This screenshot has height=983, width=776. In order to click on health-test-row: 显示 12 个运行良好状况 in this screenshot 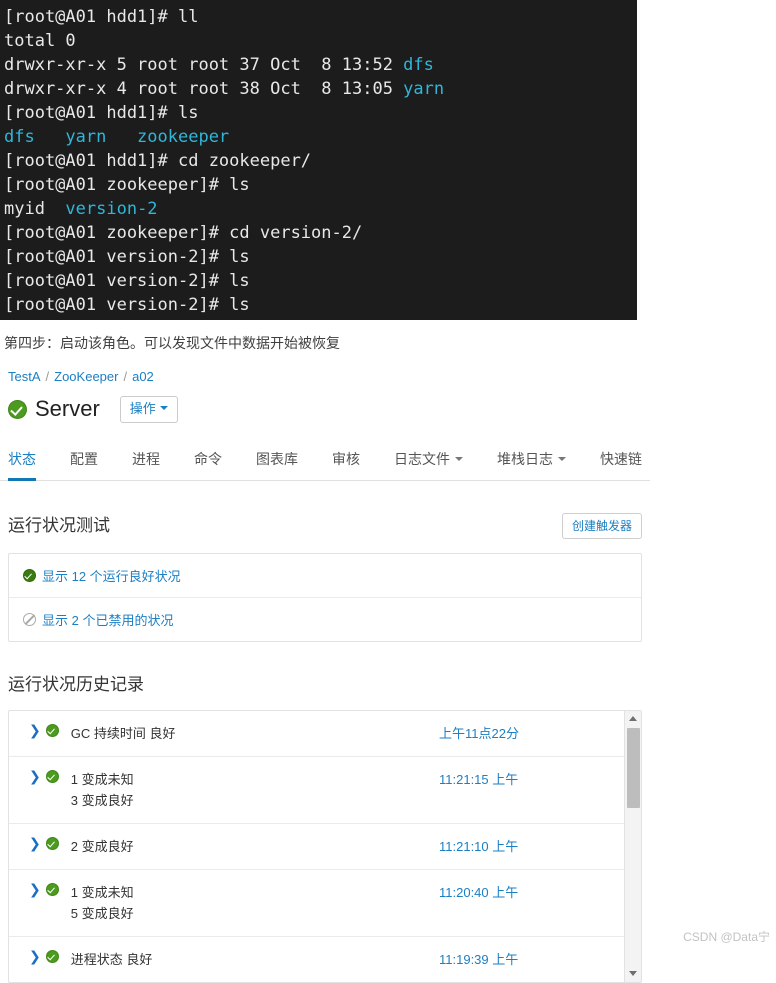, I will do `click(325, 576)`.